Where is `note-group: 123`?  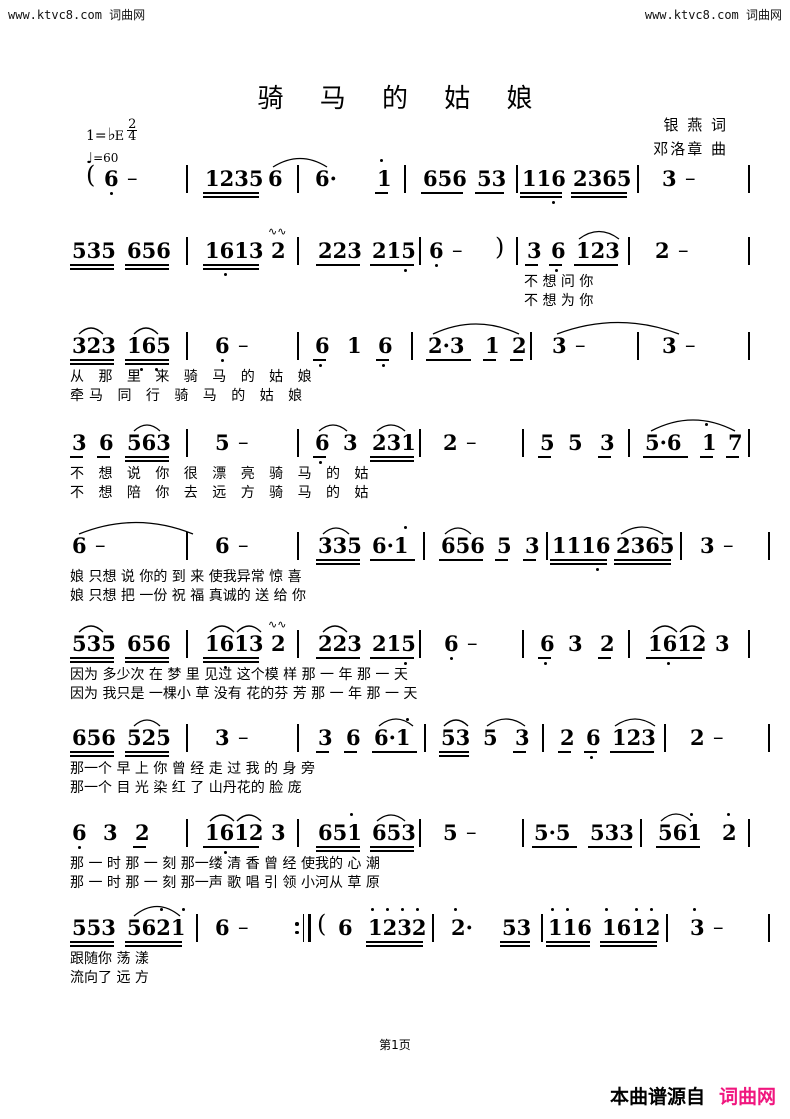 note-group: 123 is located at coordinates (598, 250).